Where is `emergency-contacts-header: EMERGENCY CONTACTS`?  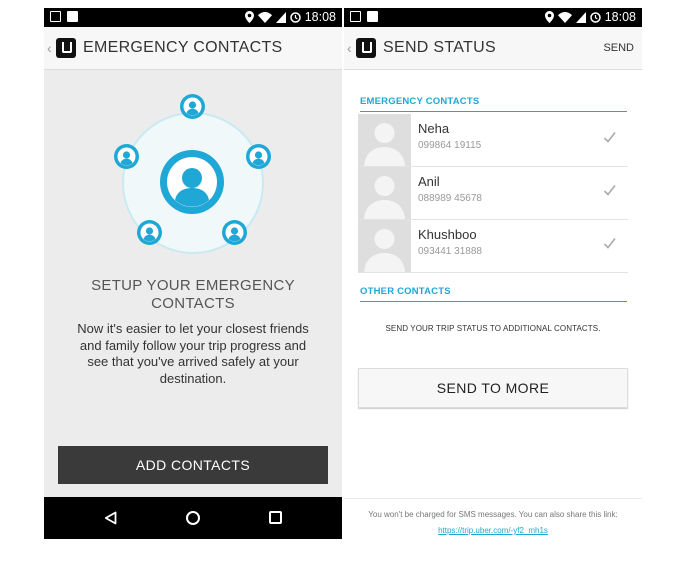 emergency-contacts-header: EMERGENCY CONTACTS is located at coordinates (493, 104).